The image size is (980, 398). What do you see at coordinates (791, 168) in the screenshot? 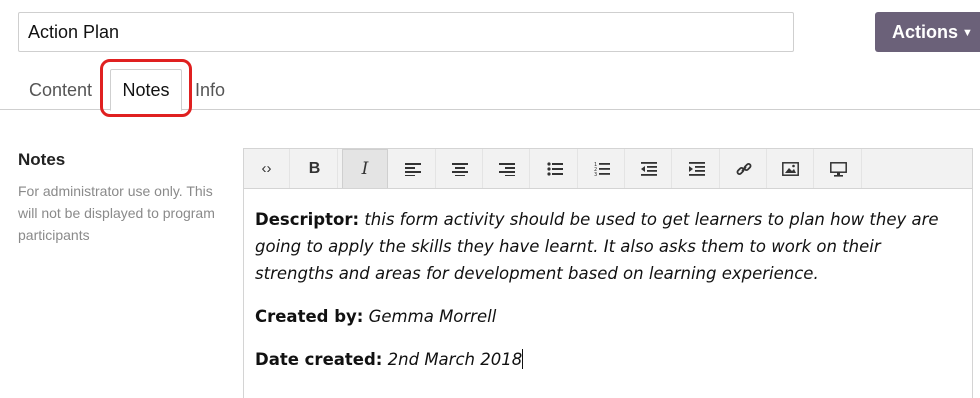
I see `image-icon` at bounding box center [791, 168].